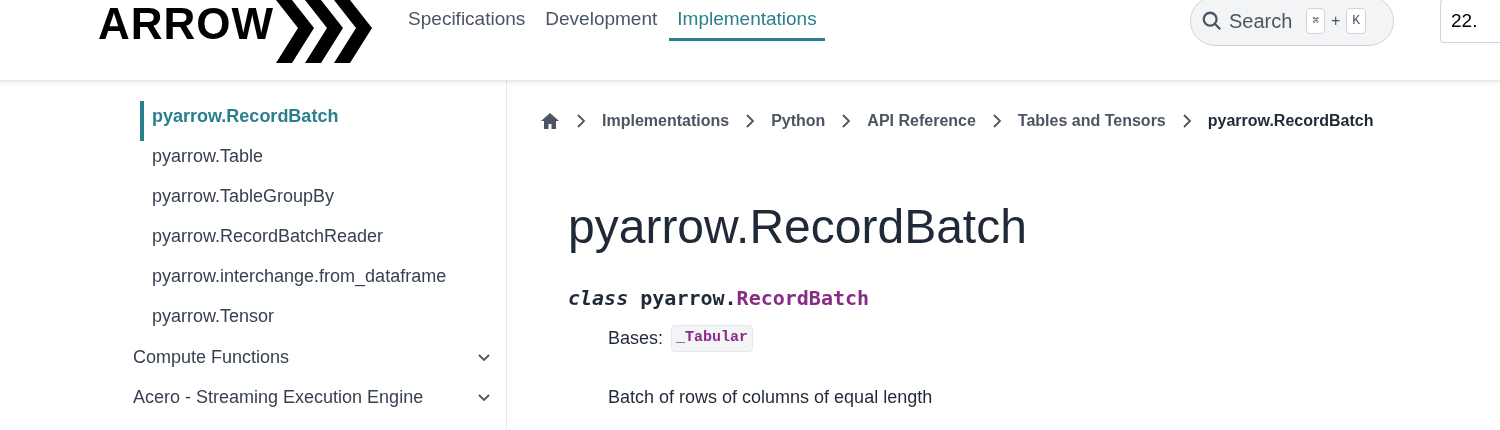 The image size is (1500, 430). What do you see at coordinates (770, 397) in the screenshot?
I see `class-description: Batch of rows of columns of equal length` at bounding box center [770, 397].